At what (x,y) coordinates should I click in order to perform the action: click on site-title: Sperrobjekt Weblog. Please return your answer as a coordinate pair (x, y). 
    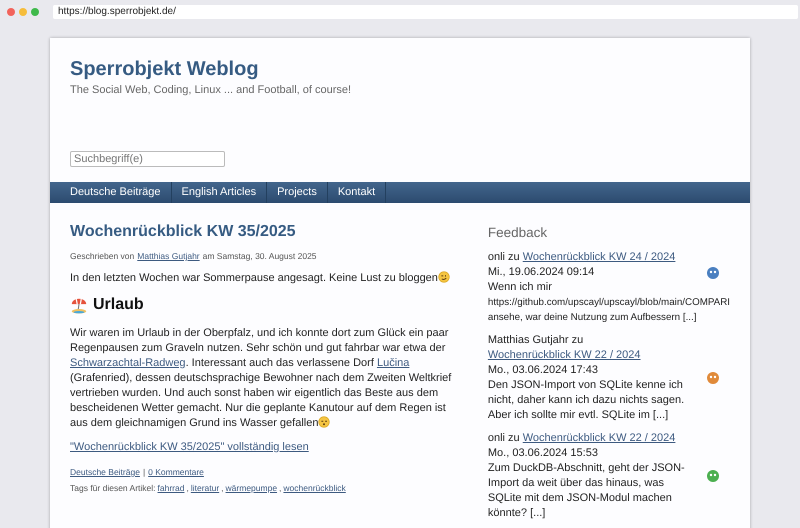
    Looking at the image, I should click on (400, 69).